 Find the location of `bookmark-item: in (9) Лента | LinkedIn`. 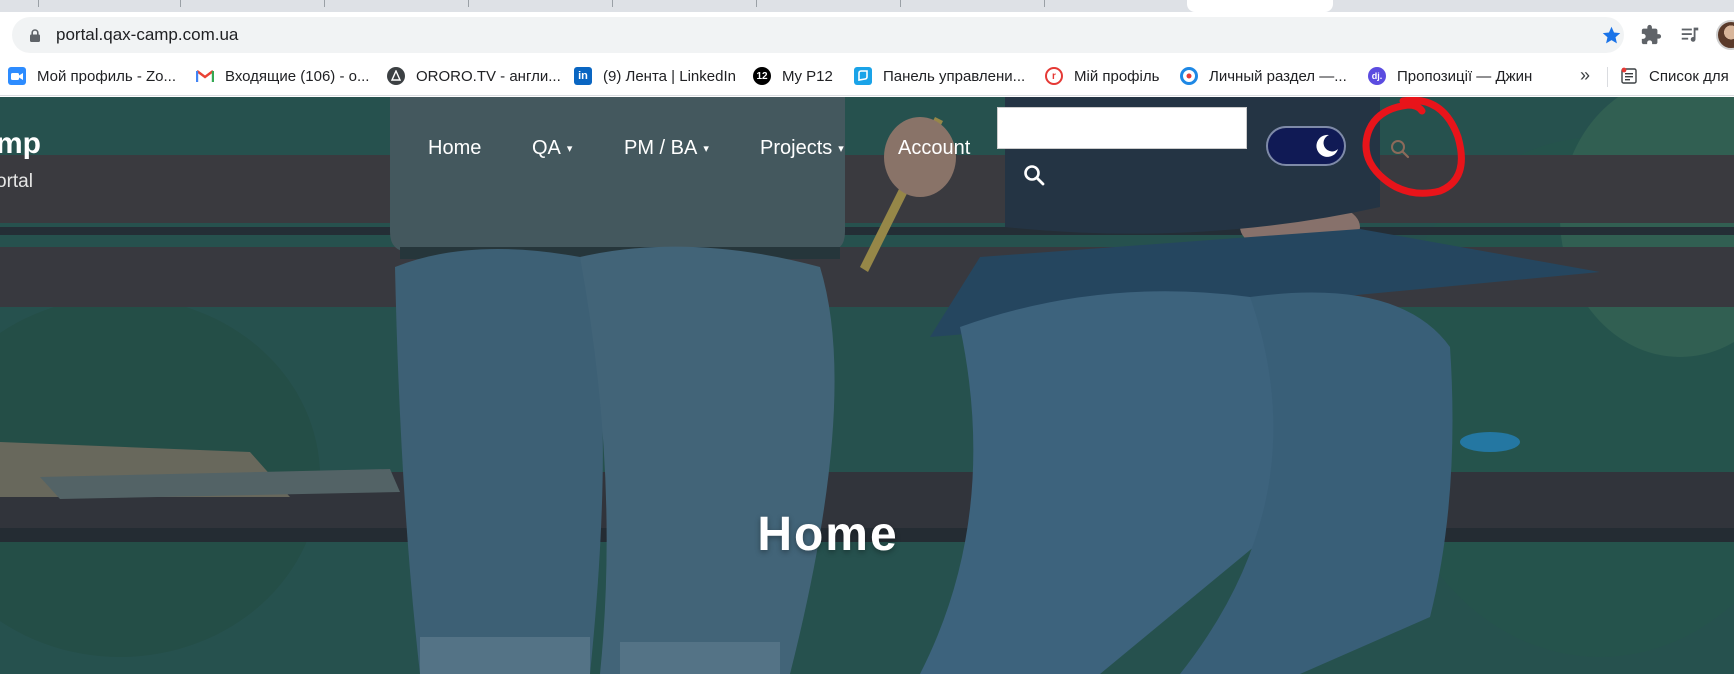

bookmark-item: in (9) Лента | LinkedIn is located at coordinates (655, 76).